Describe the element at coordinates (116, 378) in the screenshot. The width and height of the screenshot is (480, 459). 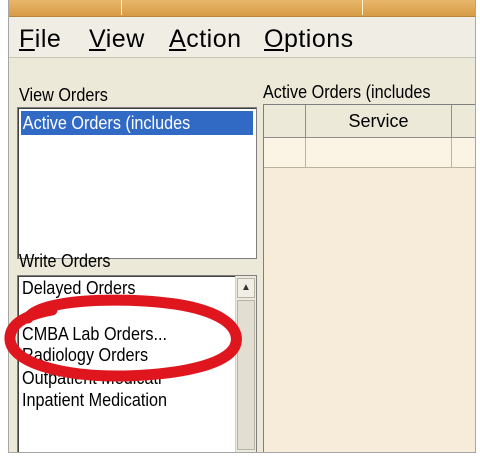
I see `write-orders-item: Outpatient Medicati` at that location.